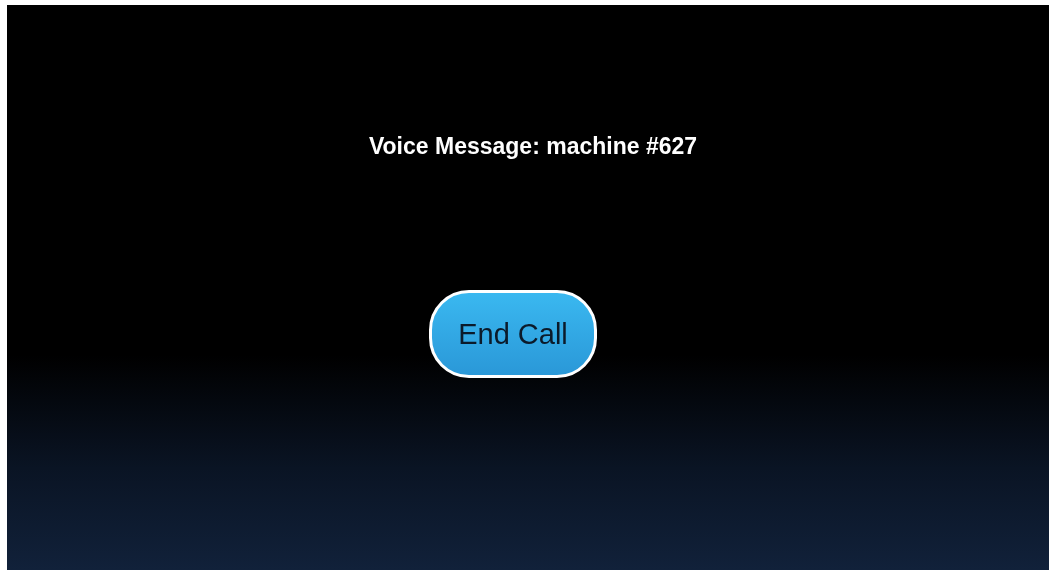  What do you see at coordinates (533, 146) in the screenshot?
I see `message-title: Voice Message: machine #627` at bounding box center [533, 146].